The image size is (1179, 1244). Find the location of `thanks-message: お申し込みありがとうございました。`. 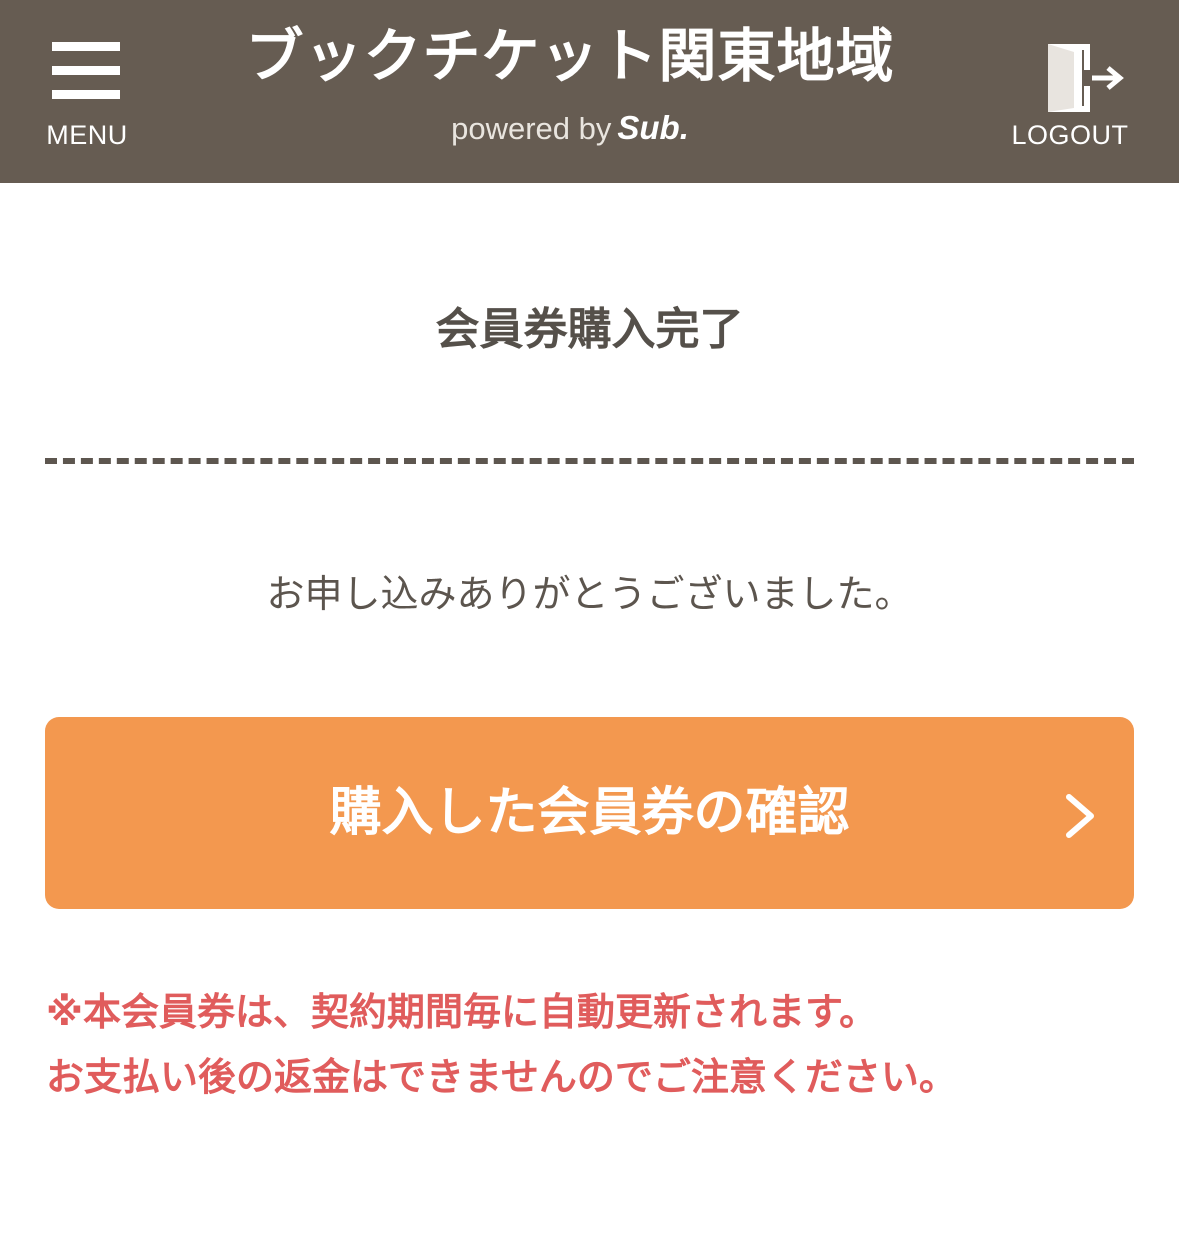

thanks-message: お申し込みありがとうございました。 is located at coordinates (589, 594).